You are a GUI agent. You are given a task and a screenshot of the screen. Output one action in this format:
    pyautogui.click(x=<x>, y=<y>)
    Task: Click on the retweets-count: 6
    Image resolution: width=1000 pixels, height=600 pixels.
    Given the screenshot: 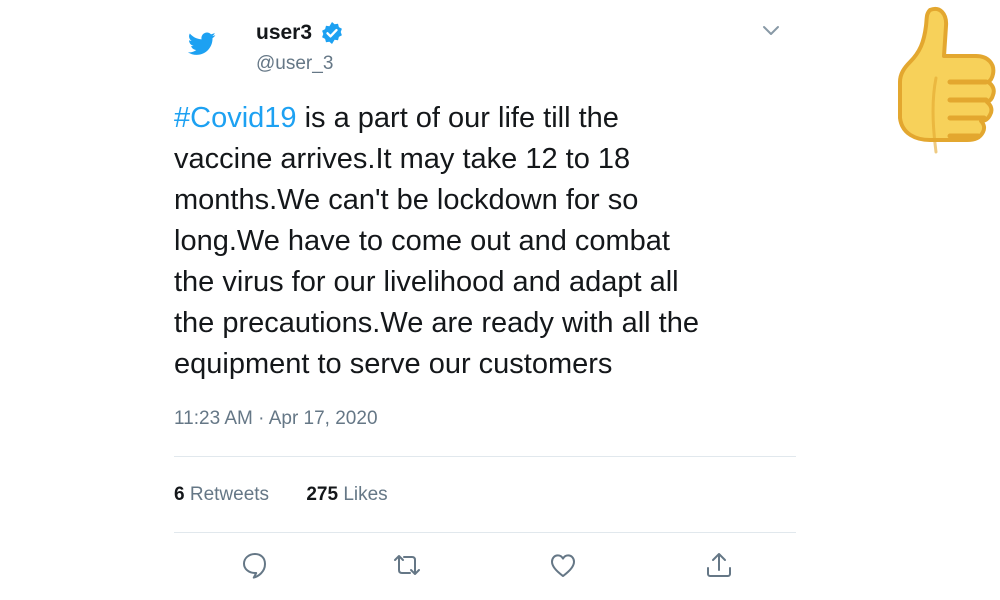 What is the action you would take?
    pyautogui.click(x=179, y=494)
    